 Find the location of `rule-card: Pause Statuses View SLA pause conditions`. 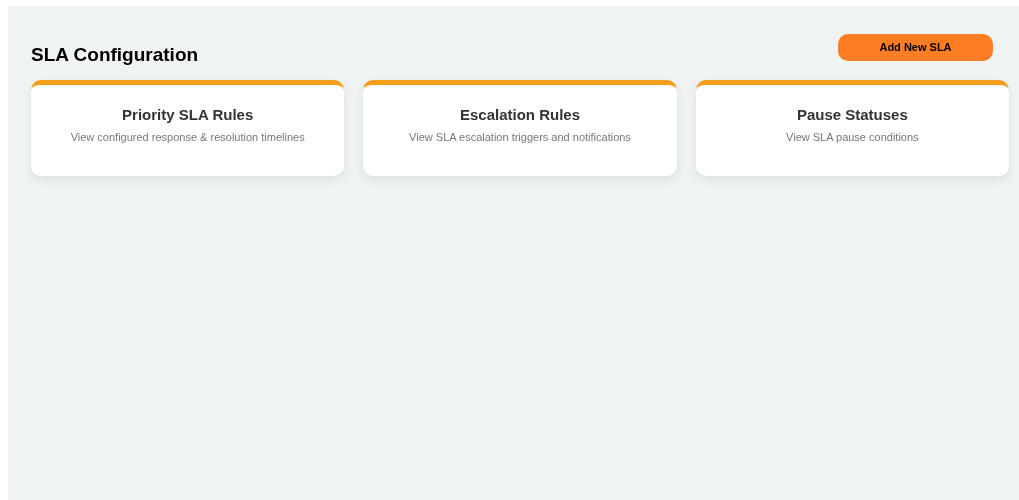

rule-card: Pause Statuses View SLA pause conditions is located at coordinates (852, 128).